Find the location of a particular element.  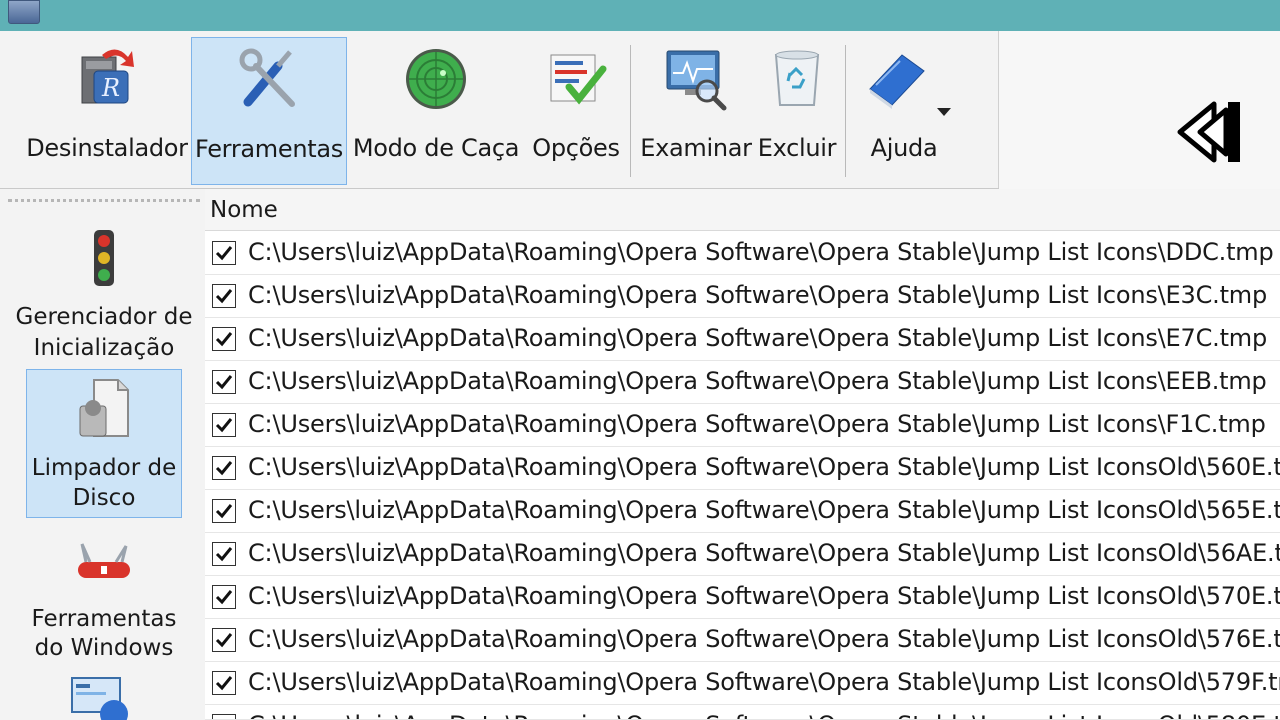

uninstaller-button: R Desinstalador is located at coordinates (107, 111).